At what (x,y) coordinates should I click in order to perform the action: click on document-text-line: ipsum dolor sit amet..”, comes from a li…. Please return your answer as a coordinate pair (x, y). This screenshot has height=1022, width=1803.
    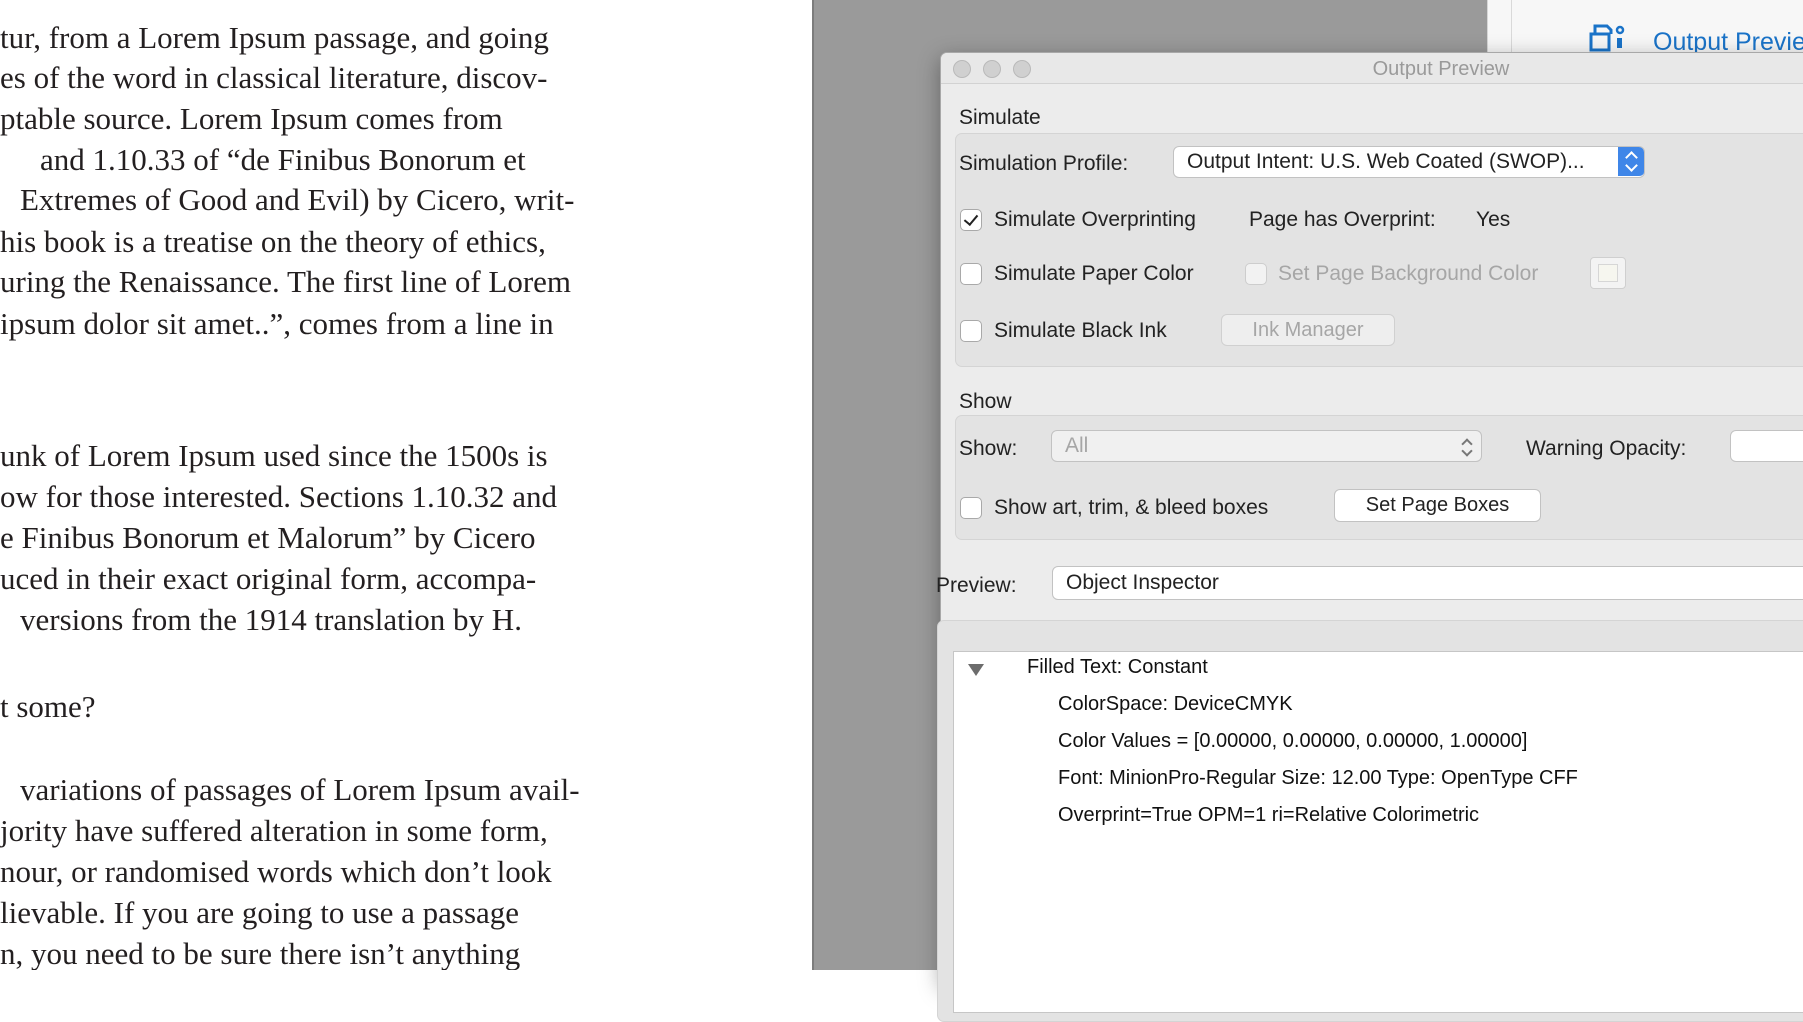
    Looking at the image, I should click on (277, 323).